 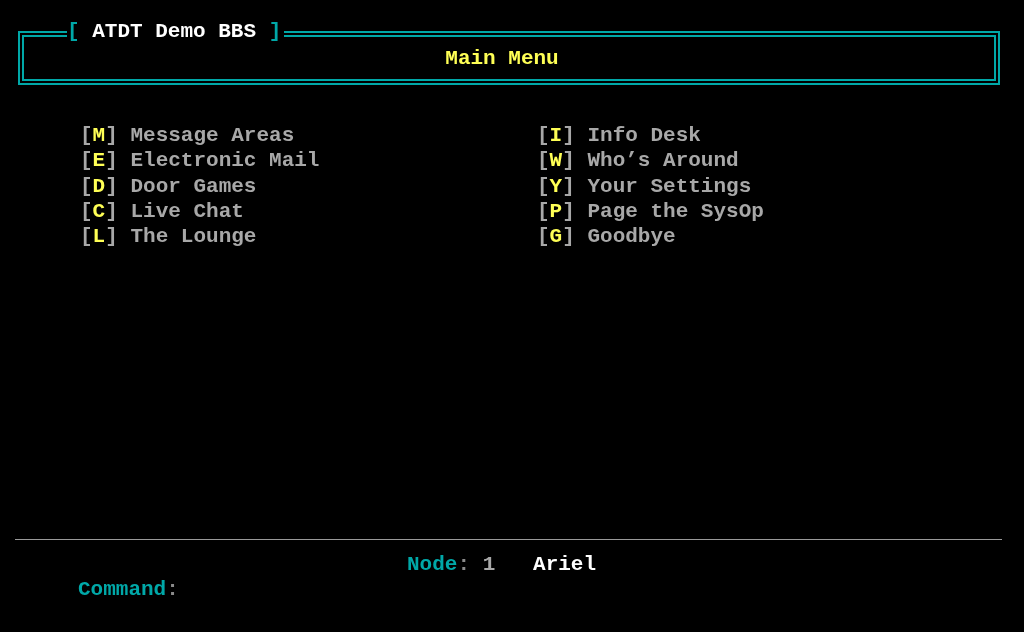 What do you see at coordinates (176, 31) in the screenshot?
I see `bbs-title: [ ATDT Demo BBS ]` at bounding box center [176, 31].